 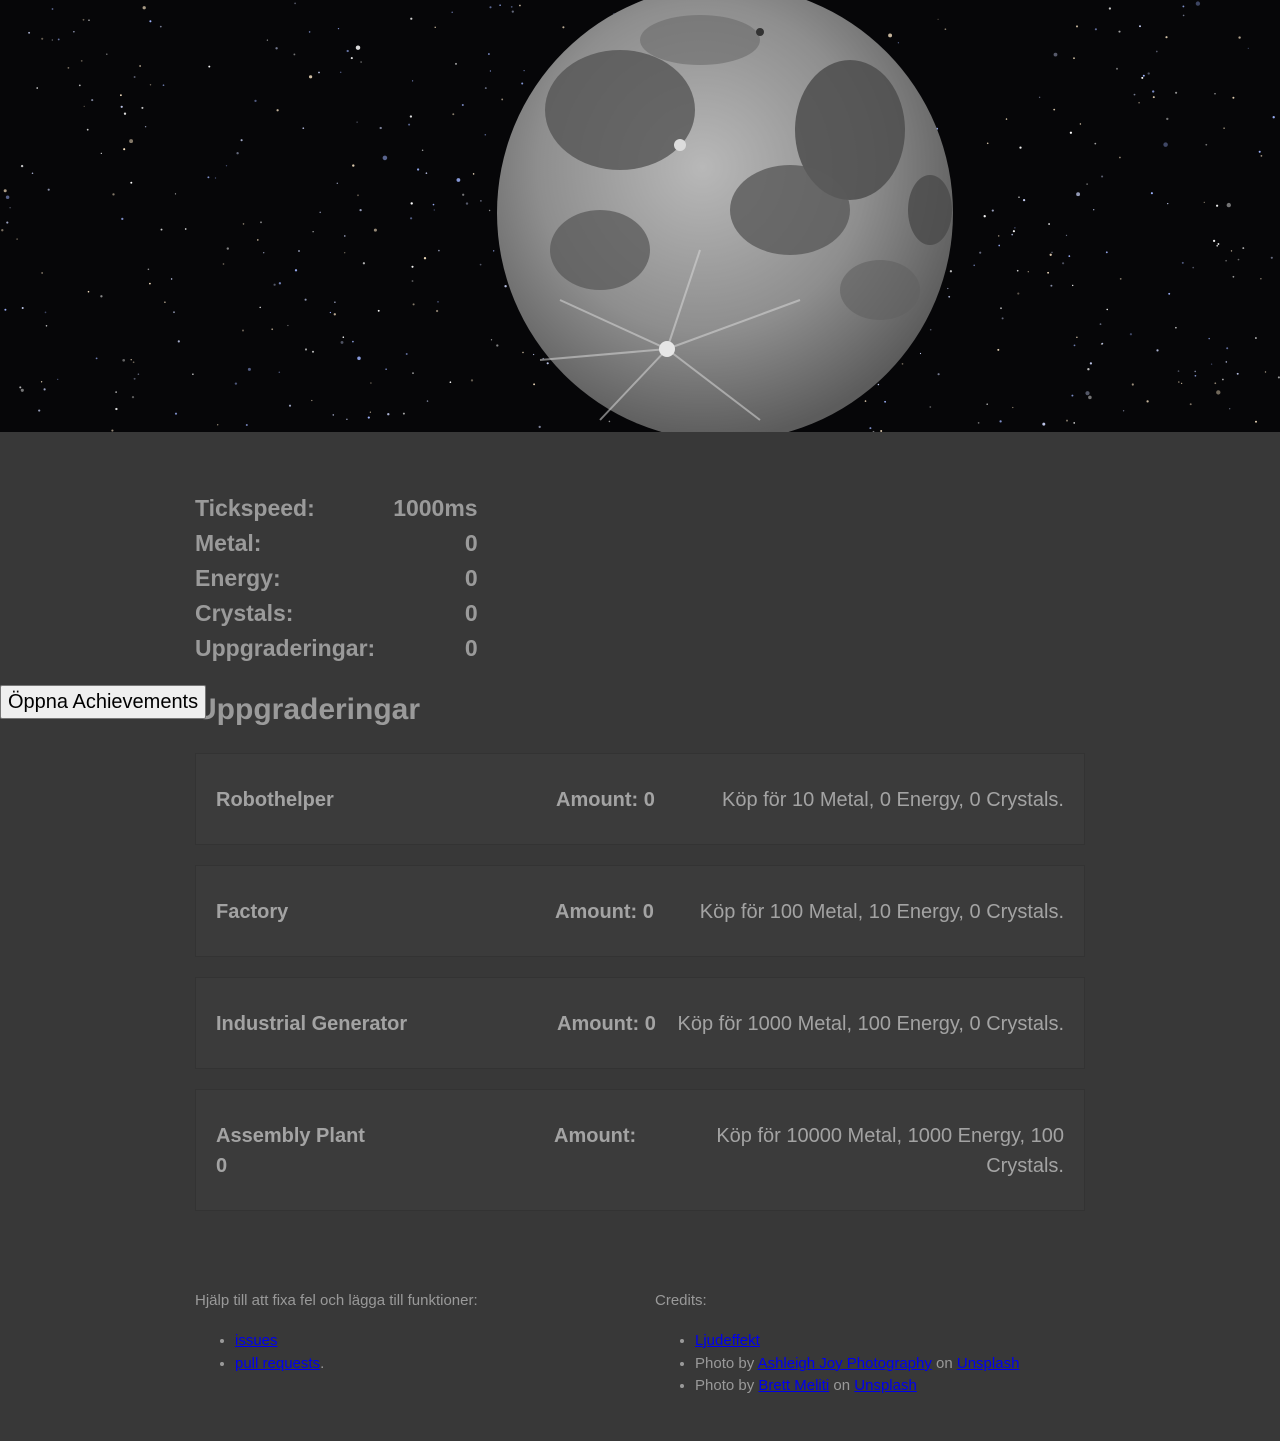 I want to click on issues-link: issues, so click(x=256, y=1340).